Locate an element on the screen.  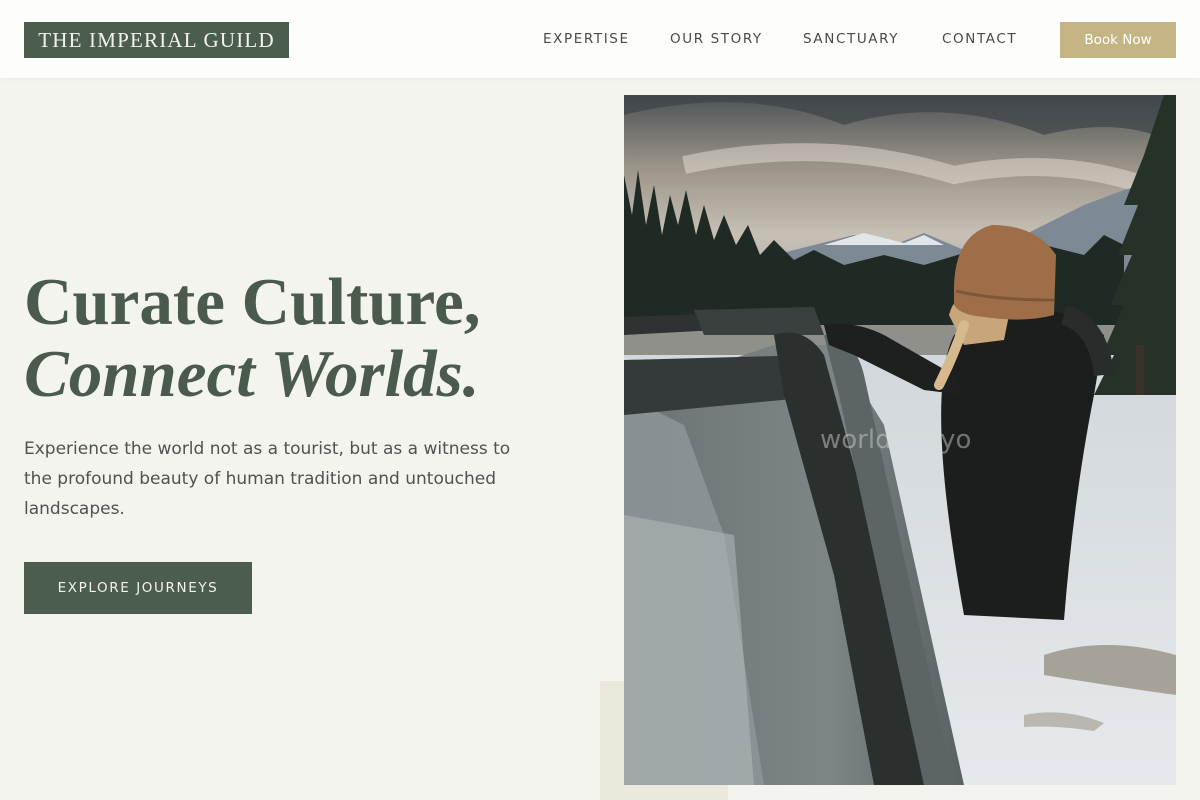
book-now-button: Book Now is located at coordinates (1118, 40).